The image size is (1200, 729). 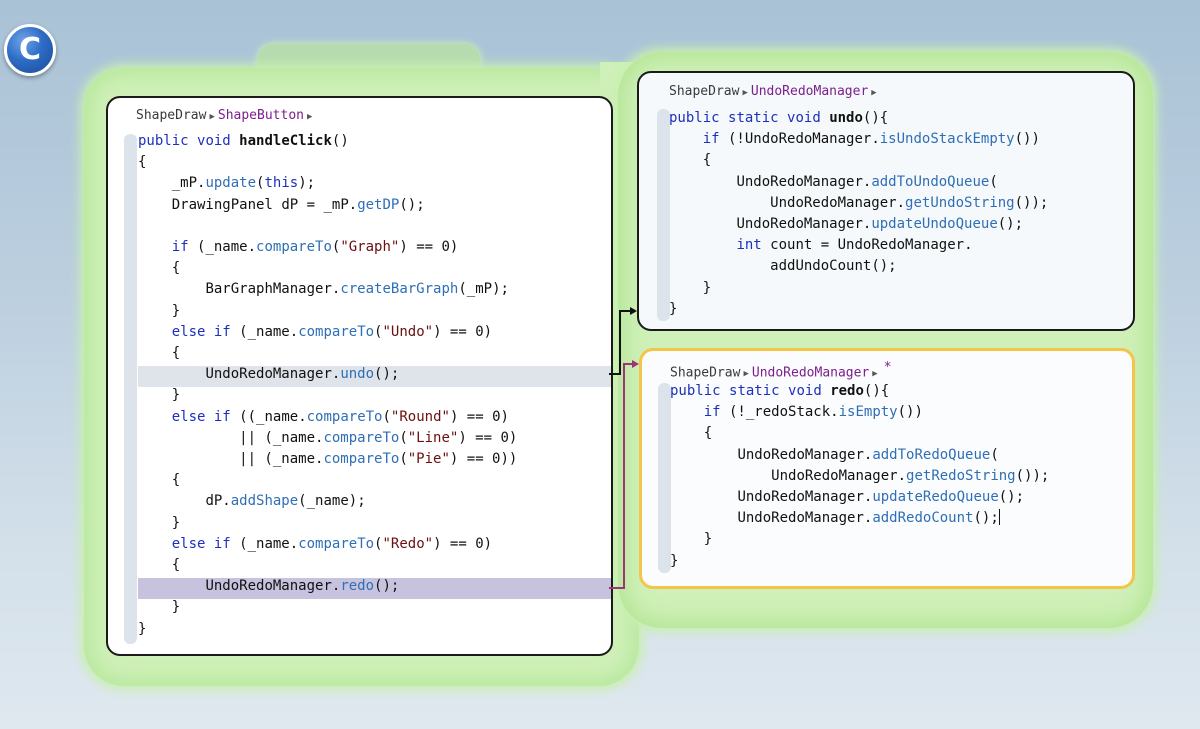 What do you see at coordinates (635, 364) in the screenshot?
I see `redo-arrowhead-icon` at bounding box center [635, 364].